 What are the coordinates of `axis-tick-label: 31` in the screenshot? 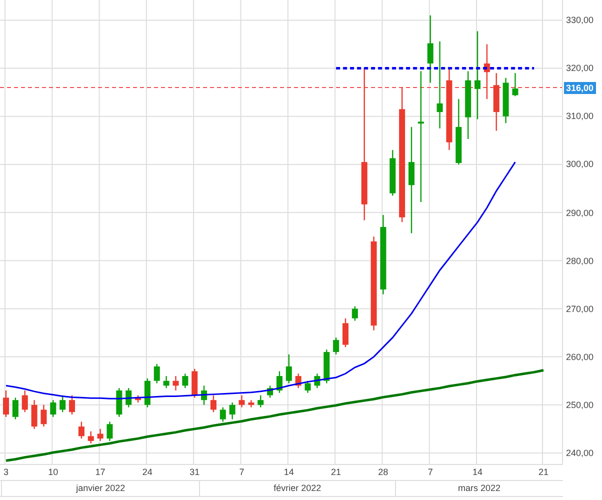 It's located at (194, 472).